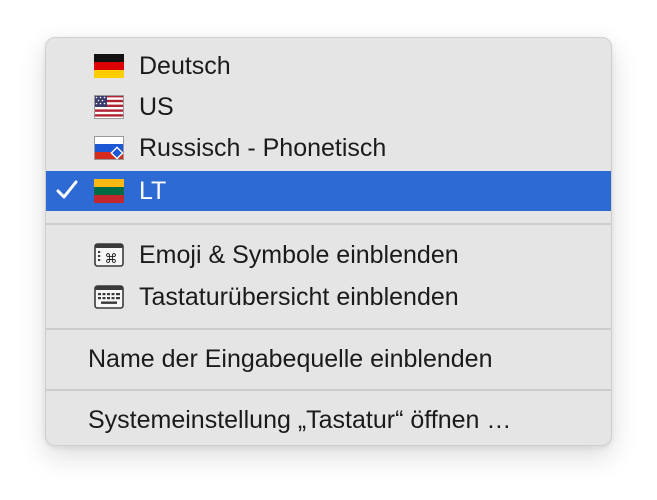 This screenshot has height=500, width=657. What do you see at coordinates (299, 255) in the screenshot?
I see `menu-item-label: Emoji & Symbole einblenden` at bounding box center [299, 255].